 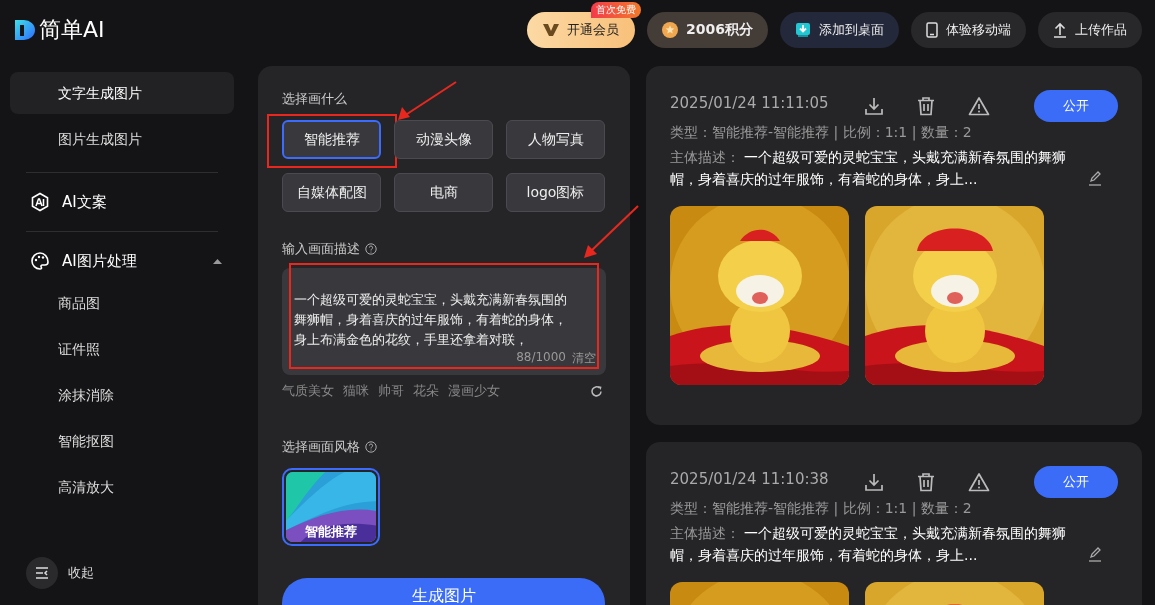 What do you see at coordinates (217, 261) in the screenshot?
I see `caret-icon` at bounding box center [217, 261].